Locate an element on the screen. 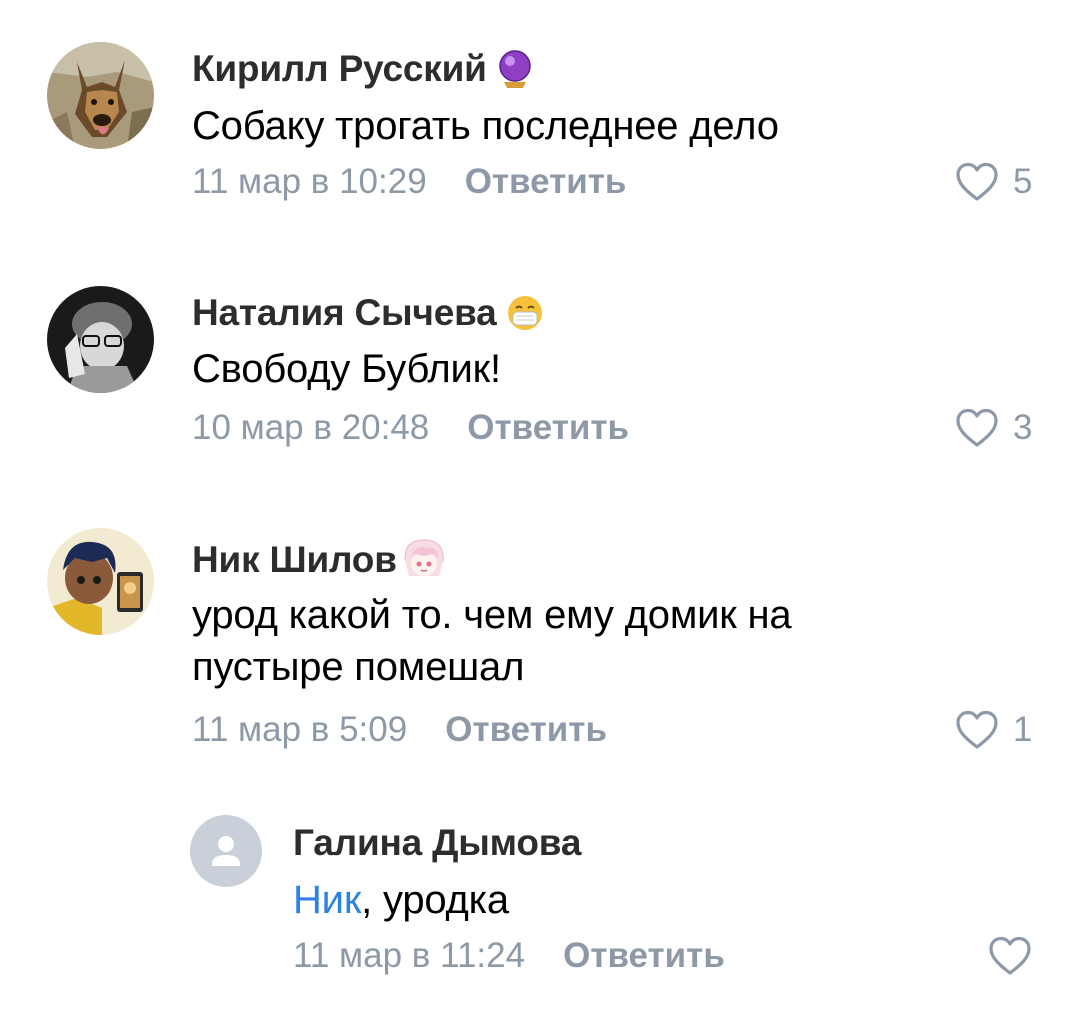 The height and width of the screenshot is (1020, 1080). like-button: 5 is located at coordinates (993, 182).